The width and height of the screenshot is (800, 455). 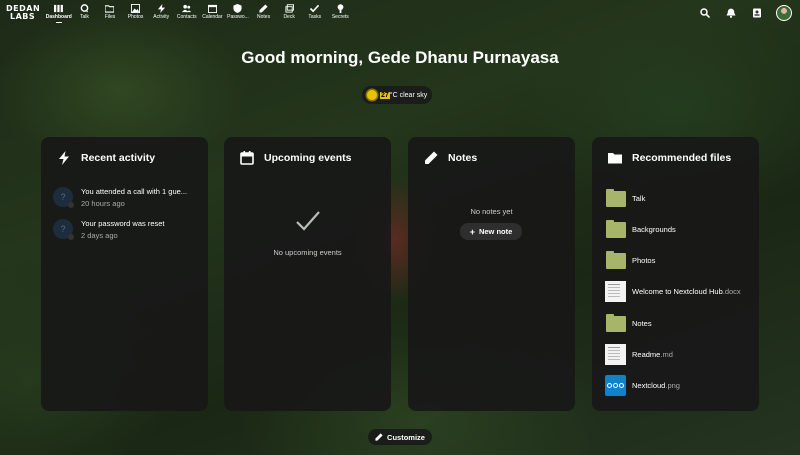 I want to click on app-label: Photos, so click(x=135, y=17).